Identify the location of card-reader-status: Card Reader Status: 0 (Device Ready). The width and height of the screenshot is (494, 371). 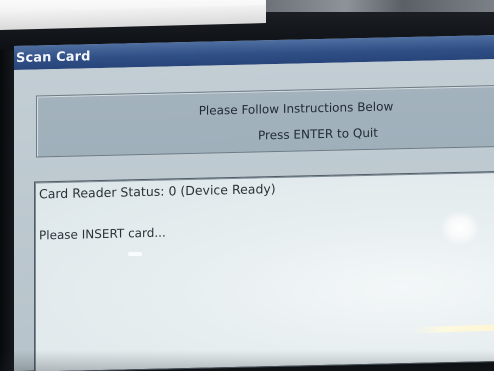
(157, 191).